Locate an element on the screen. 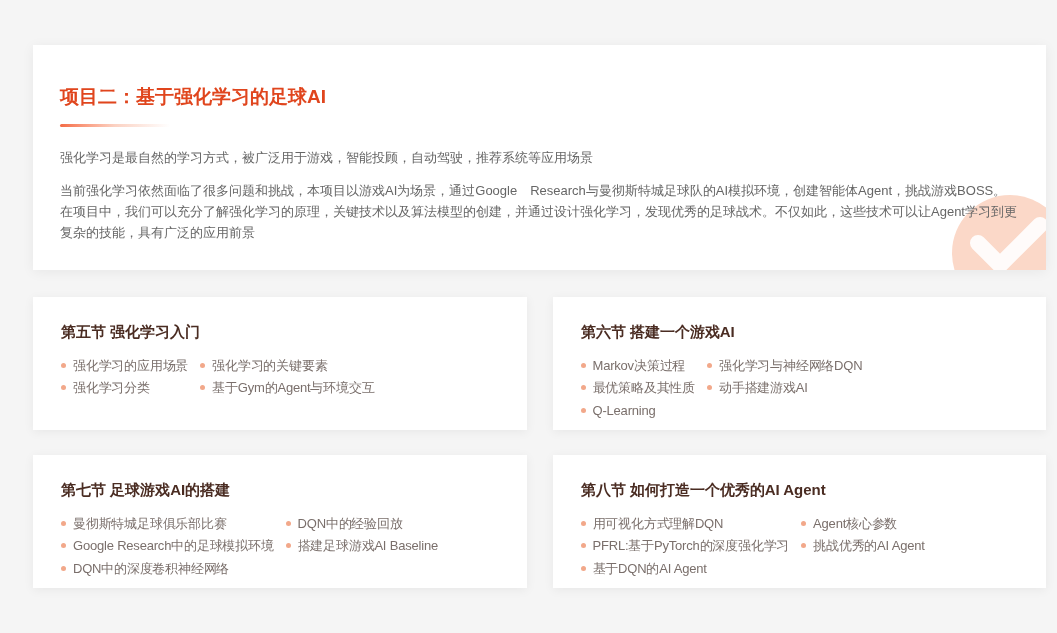 This screenshot has height=633, width=1057. topic-item: PFRL:基于PyTorch的深度强化学习 is located at coordinates (691, 546).